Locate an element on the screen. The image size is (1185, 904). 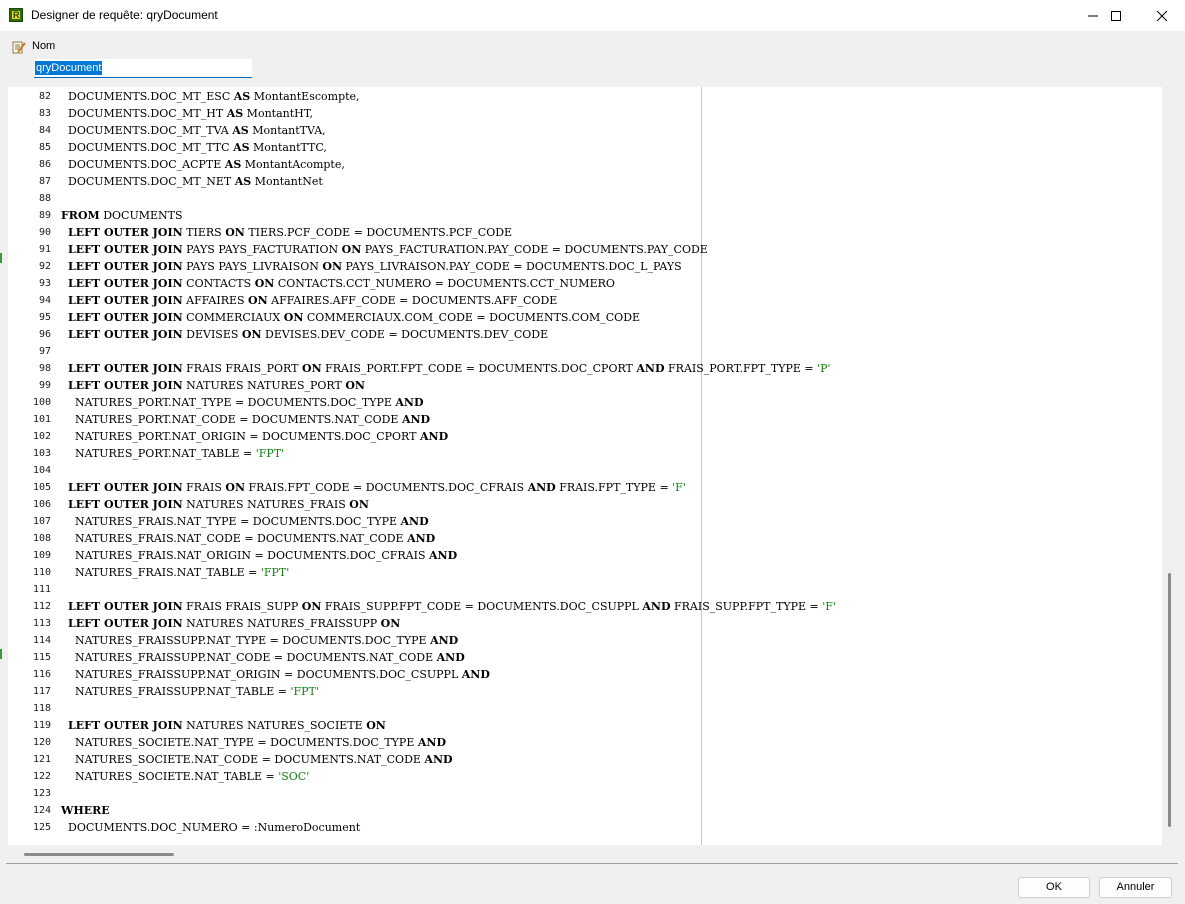
app-logo-icon is located at coordinates (16, 15).